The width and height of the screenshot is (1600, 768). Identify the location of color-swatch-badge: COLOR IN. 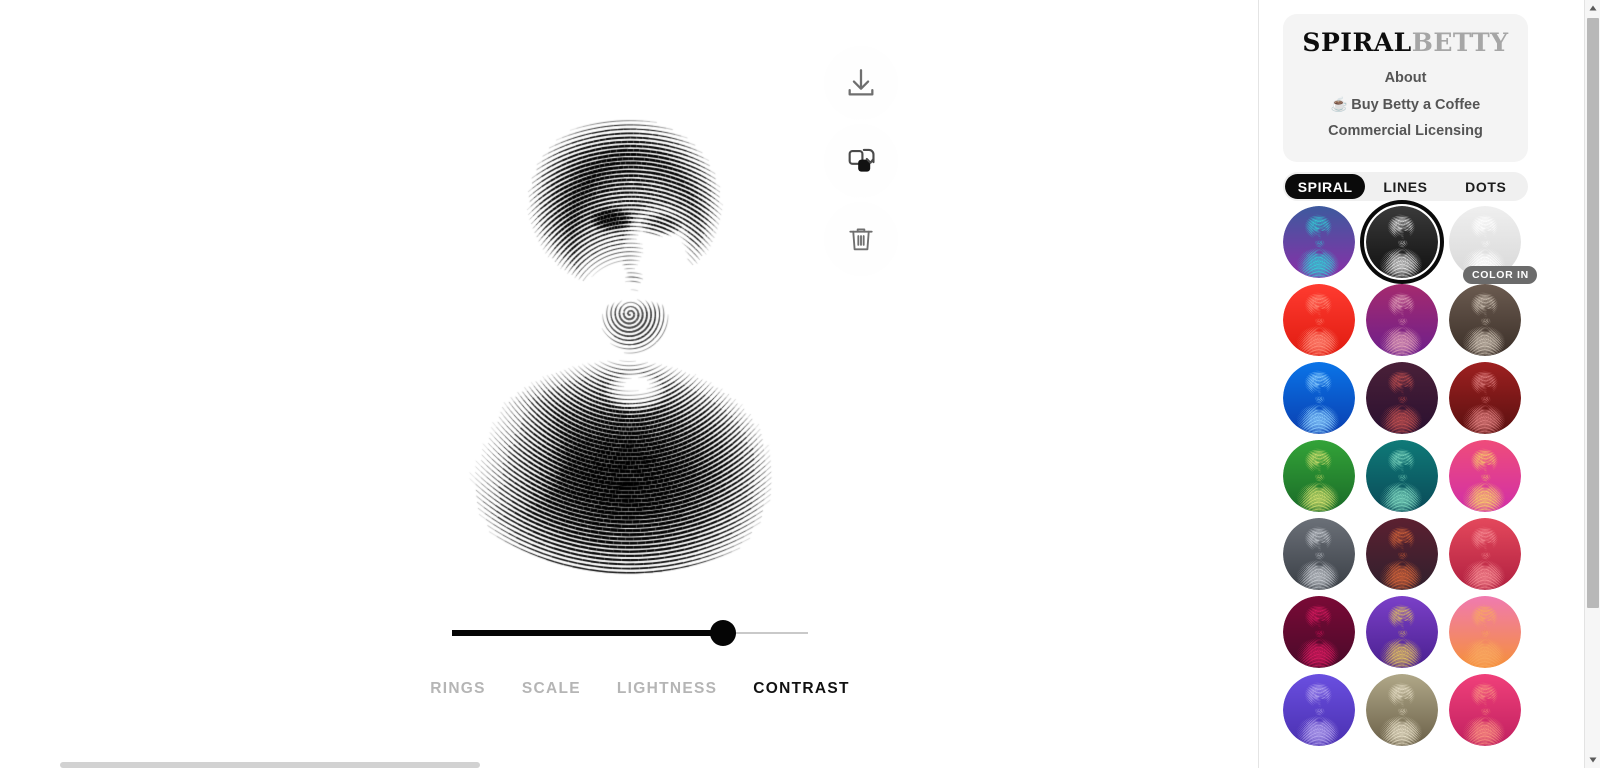
(1500, 275).